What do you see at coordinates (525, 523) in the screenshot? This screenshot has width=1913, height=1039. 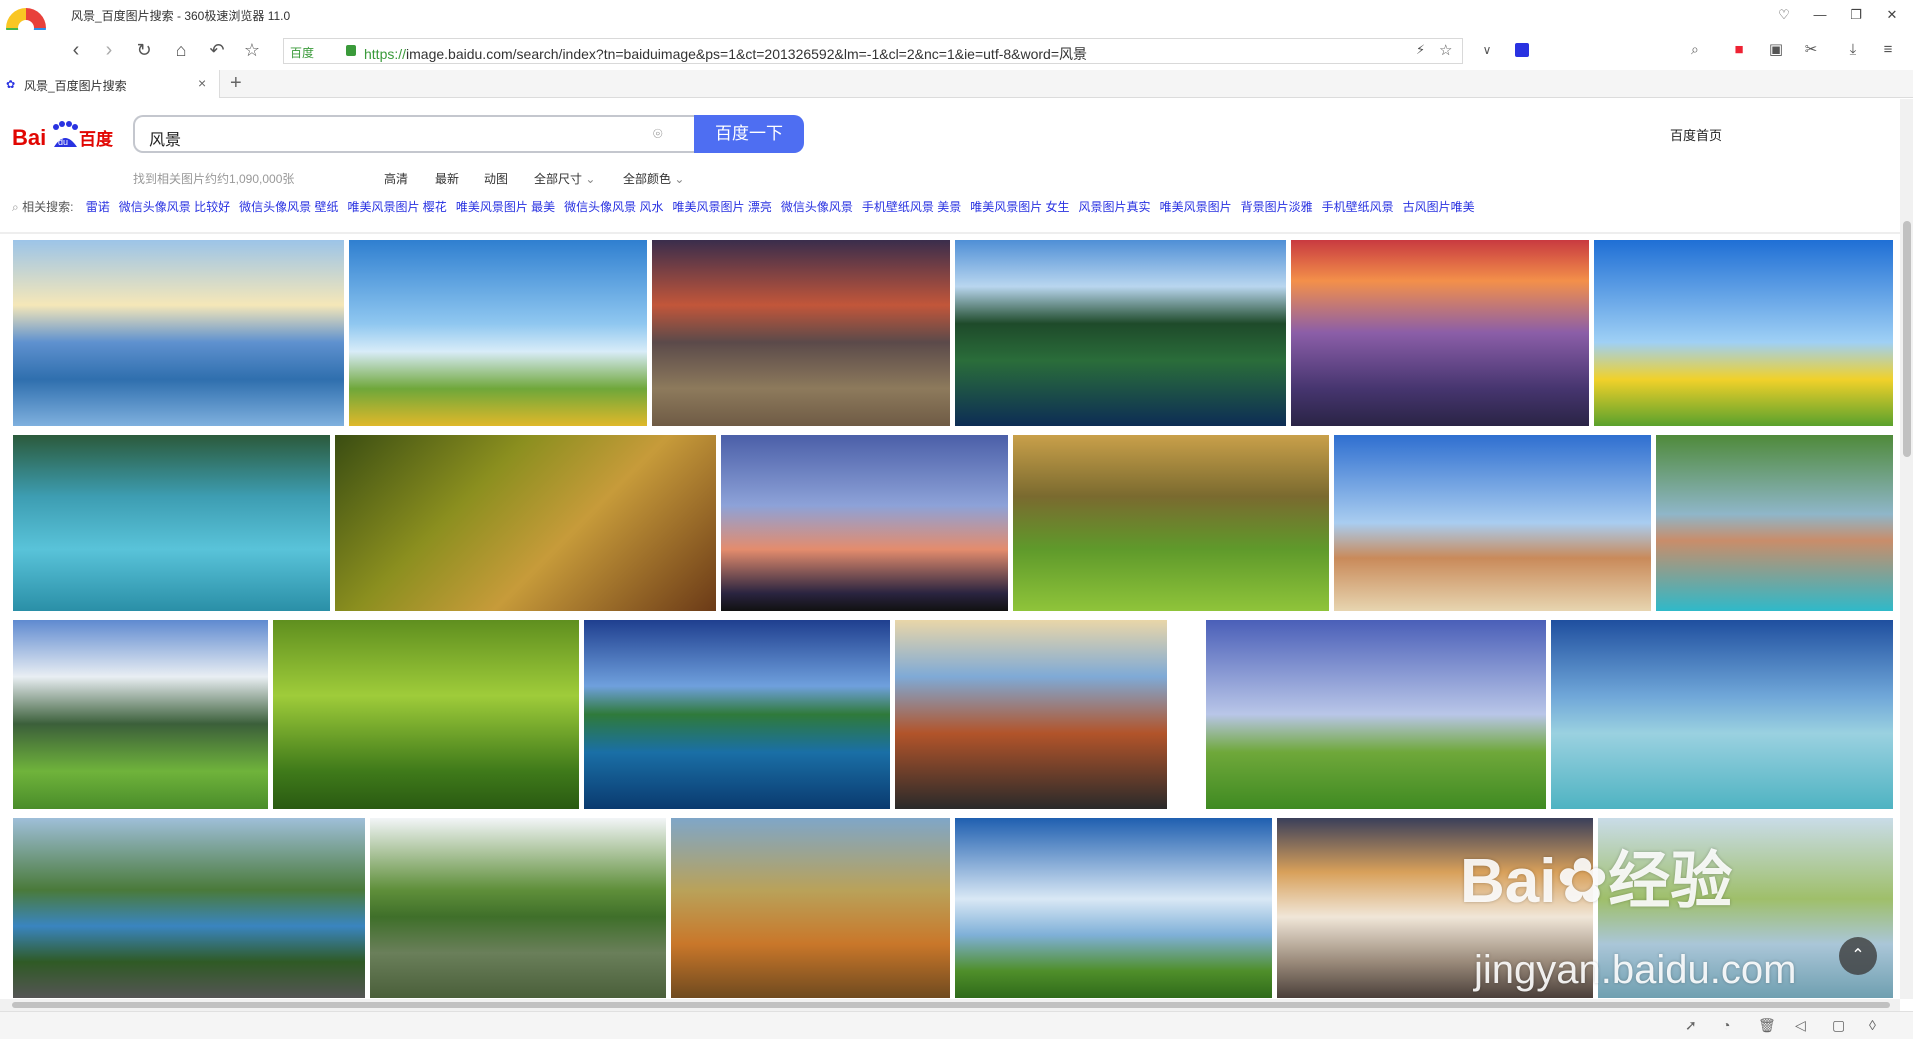 I see `image-autumn-forest-path` at bounding box center [525, 523].